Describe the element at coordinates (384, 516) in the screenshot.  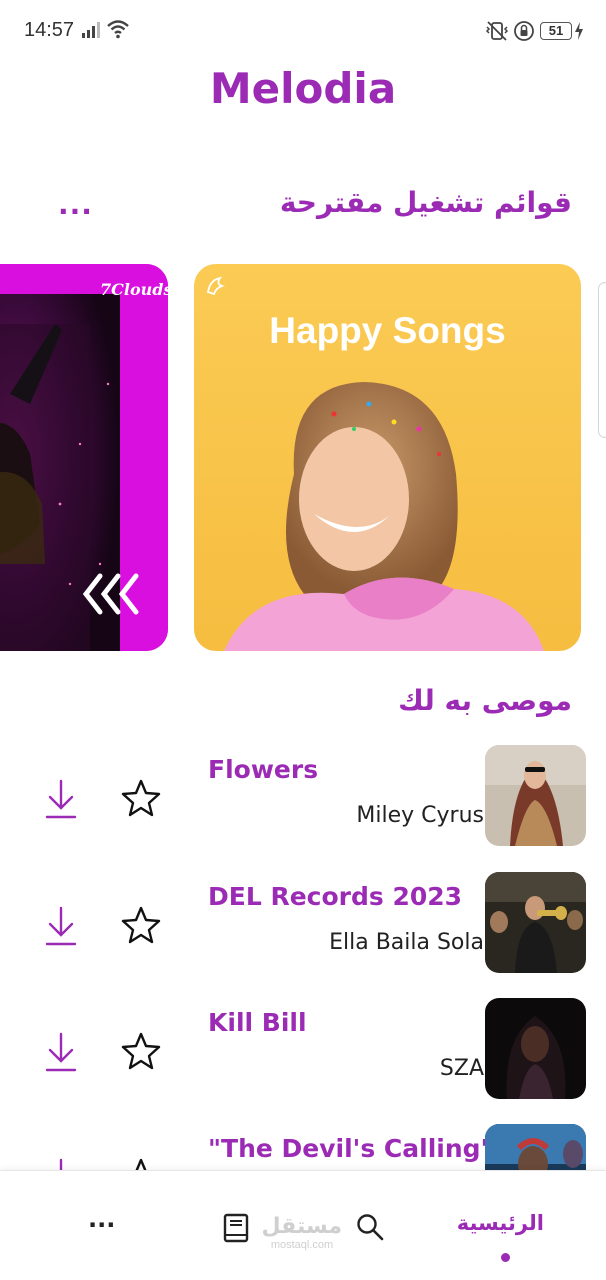
I see `happy-songs-cover-photo` at that location.